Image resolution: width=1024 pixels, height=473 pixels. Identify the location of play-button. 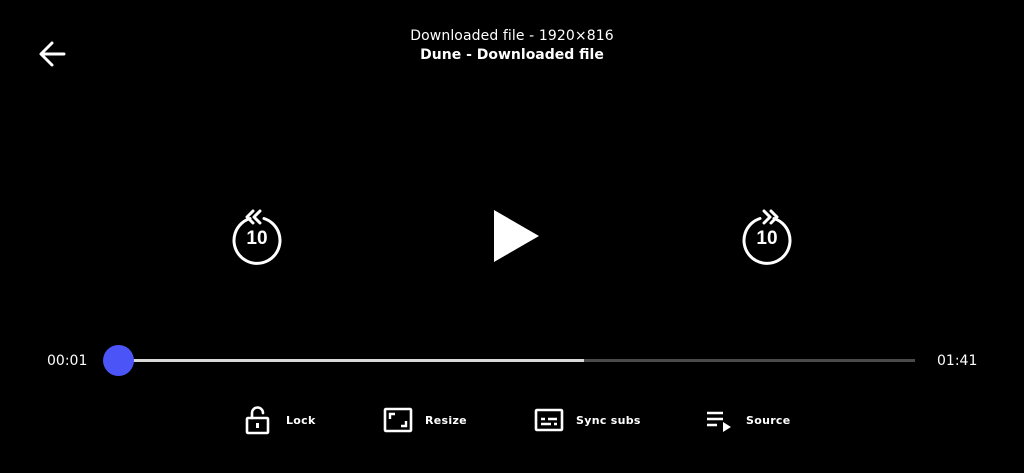
(516, 236).